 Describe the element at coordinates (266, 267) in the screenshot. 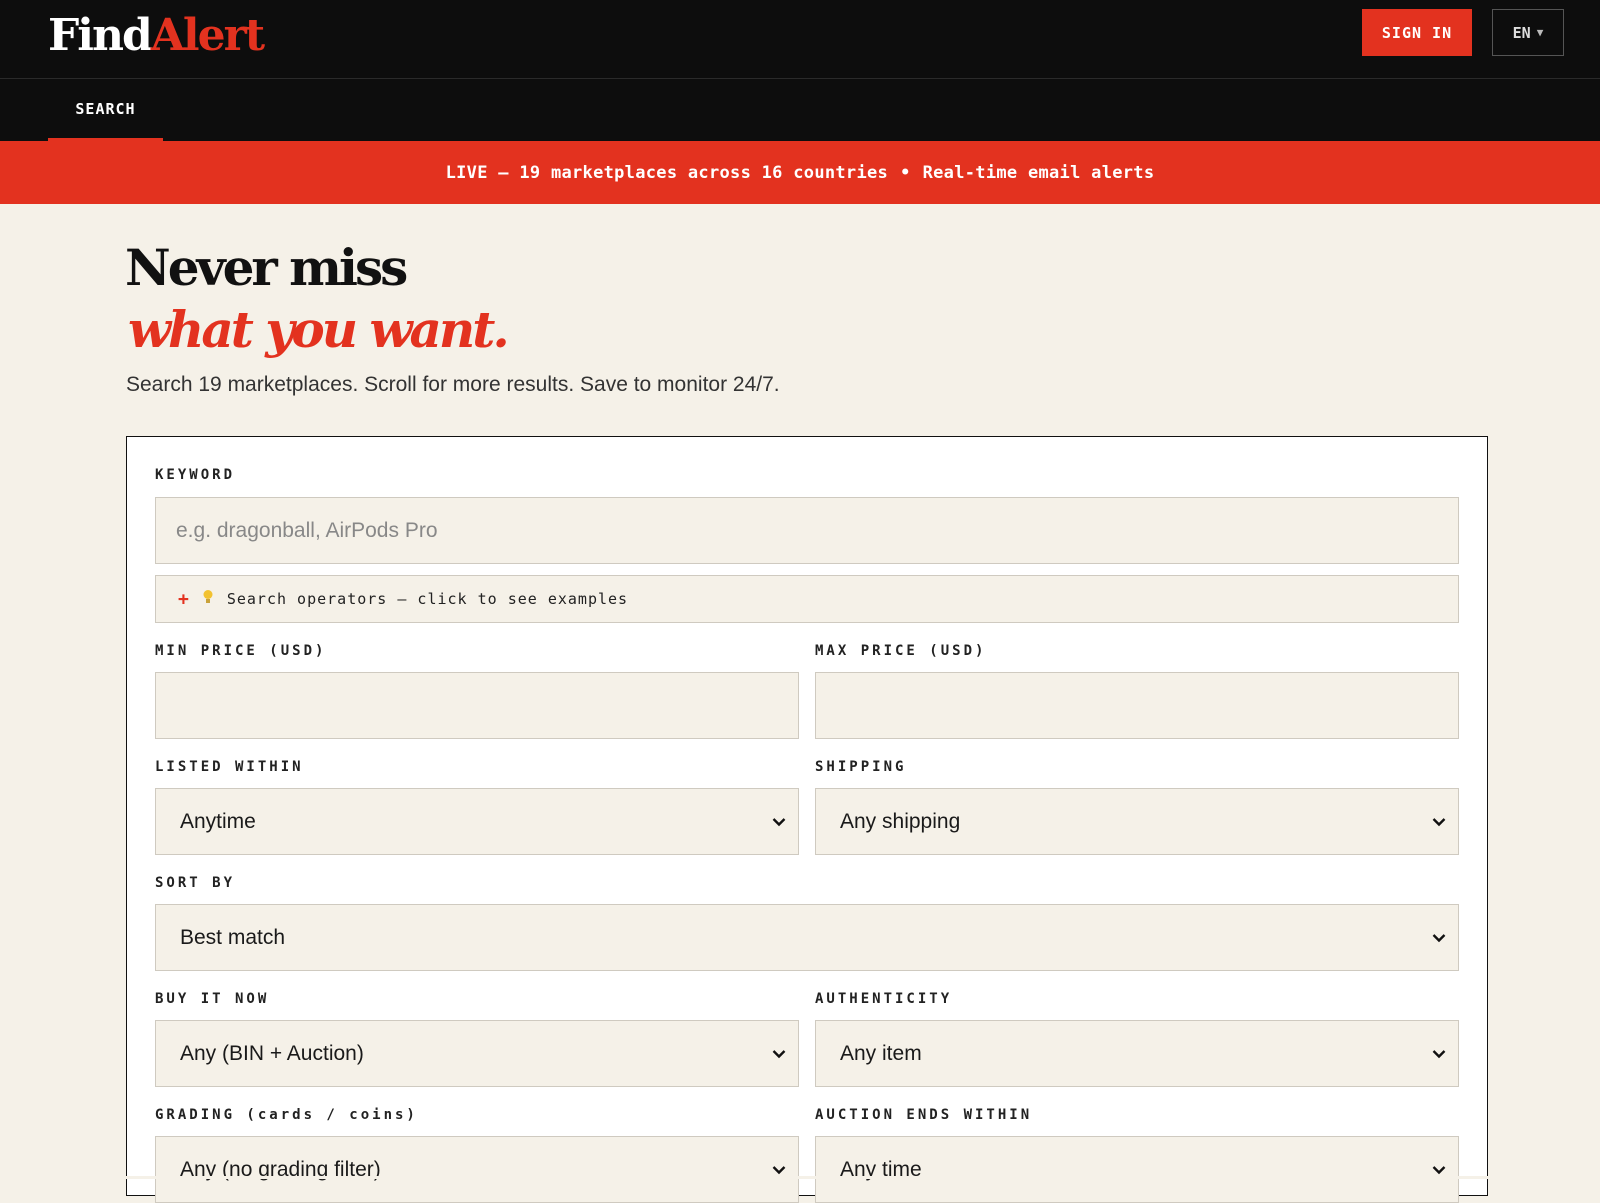

I see `hero-title: Never miss` at that location.